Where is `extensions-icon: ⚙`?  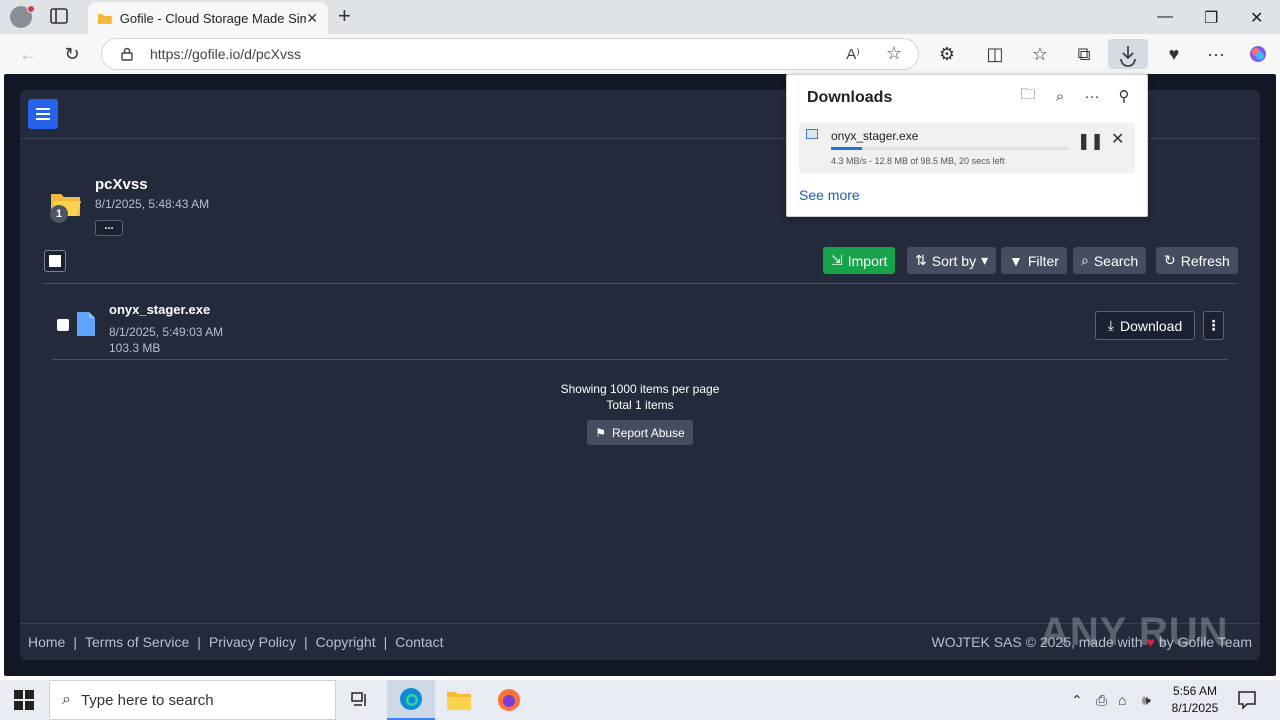
extensions-icon: ⚙ is located at coordinates (947, 54).